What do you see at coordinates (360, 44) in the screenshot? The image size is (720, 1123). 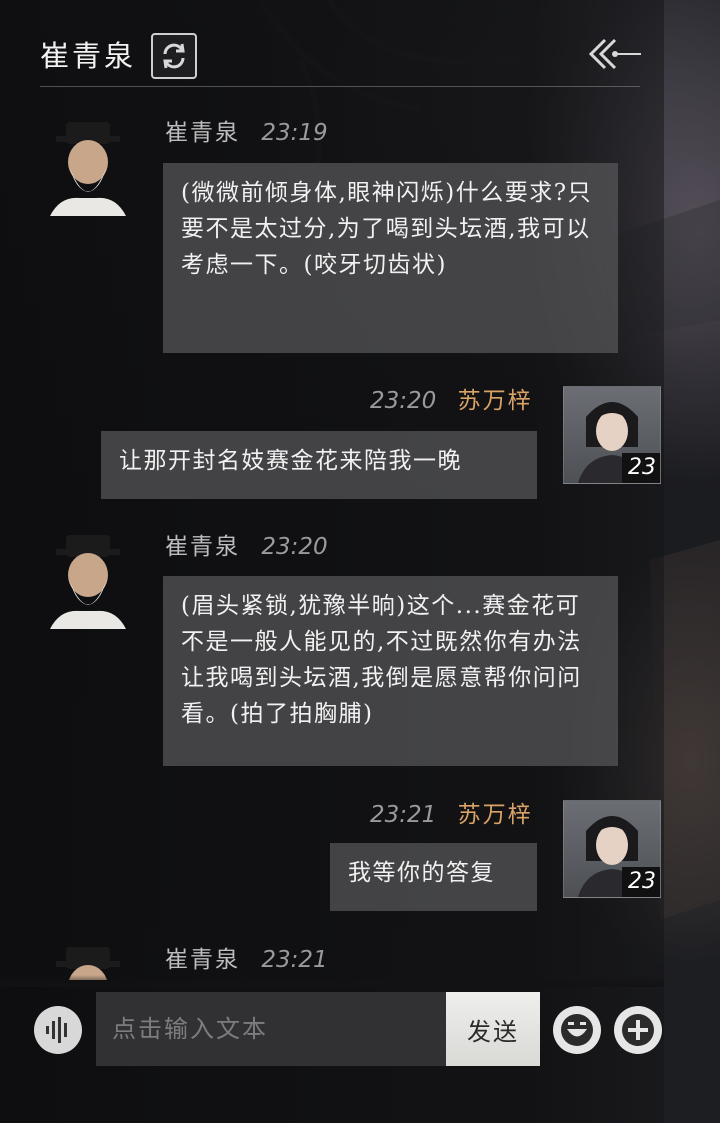 I see `chat-header: 崔青泉` at bounding box center [360, 44].